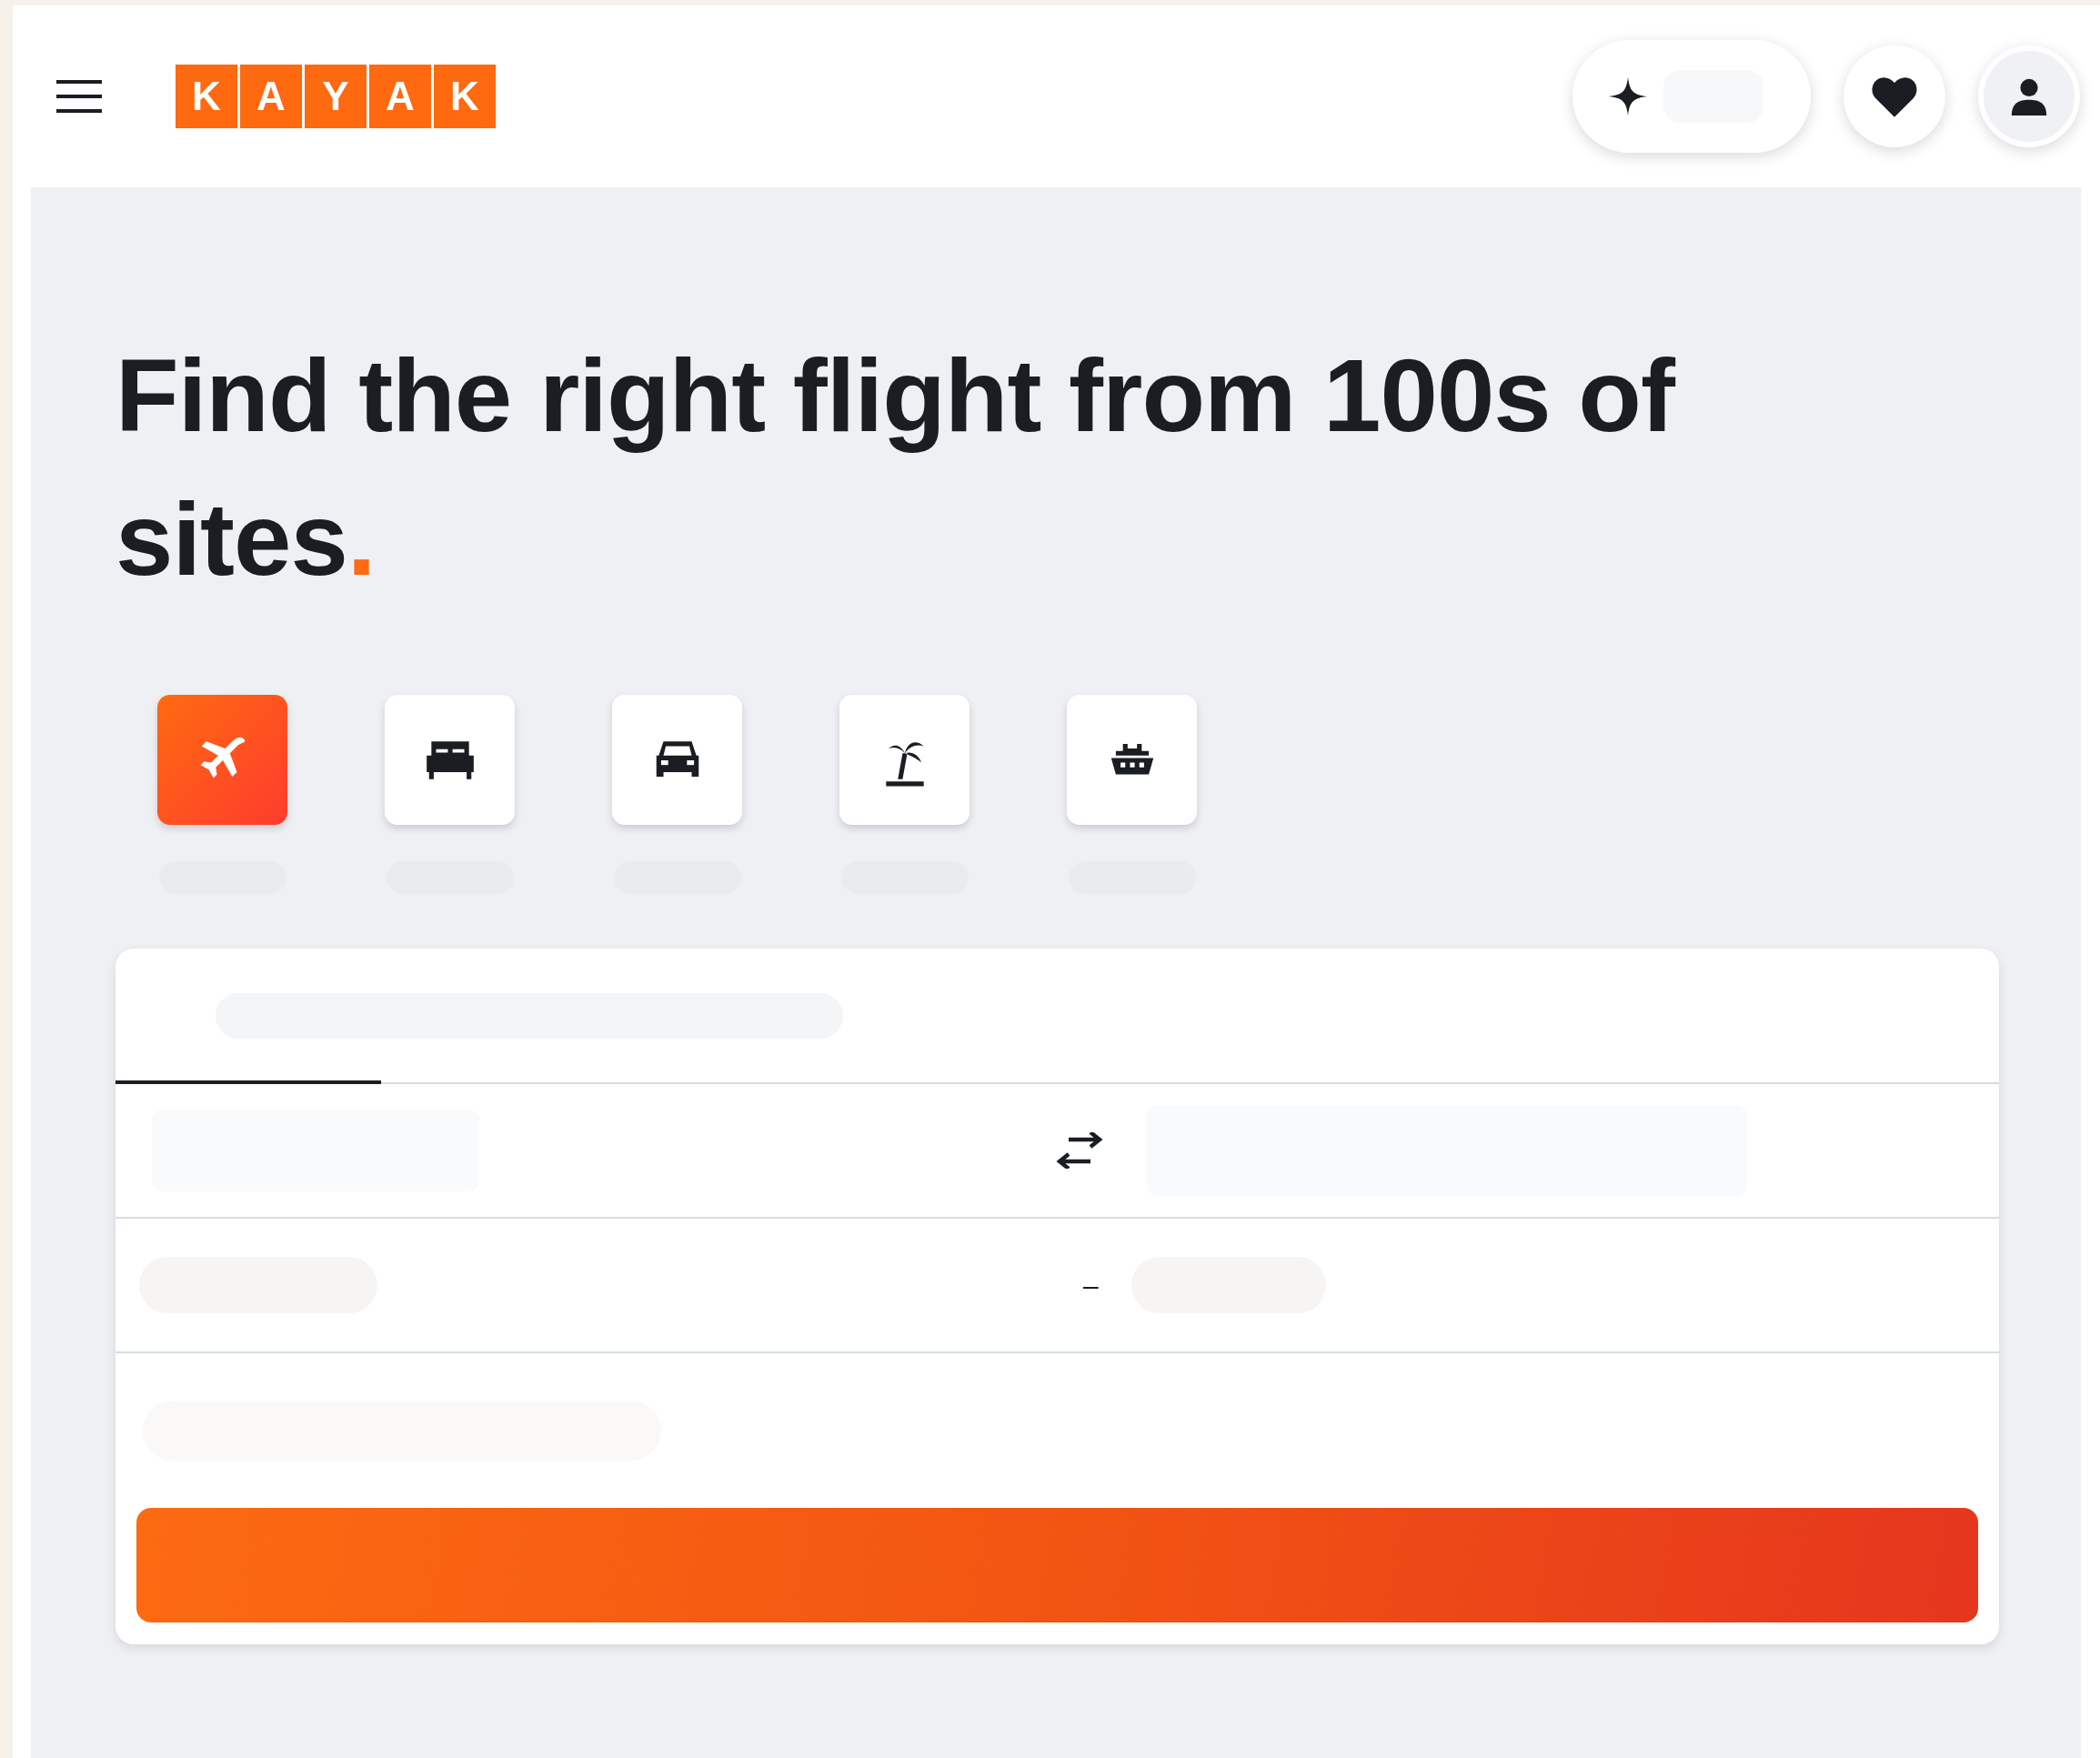  Describe the element at coordinates (896, 467) in the screenshot. I see `headline: Find the right flight from 100s of sites.` at that location.